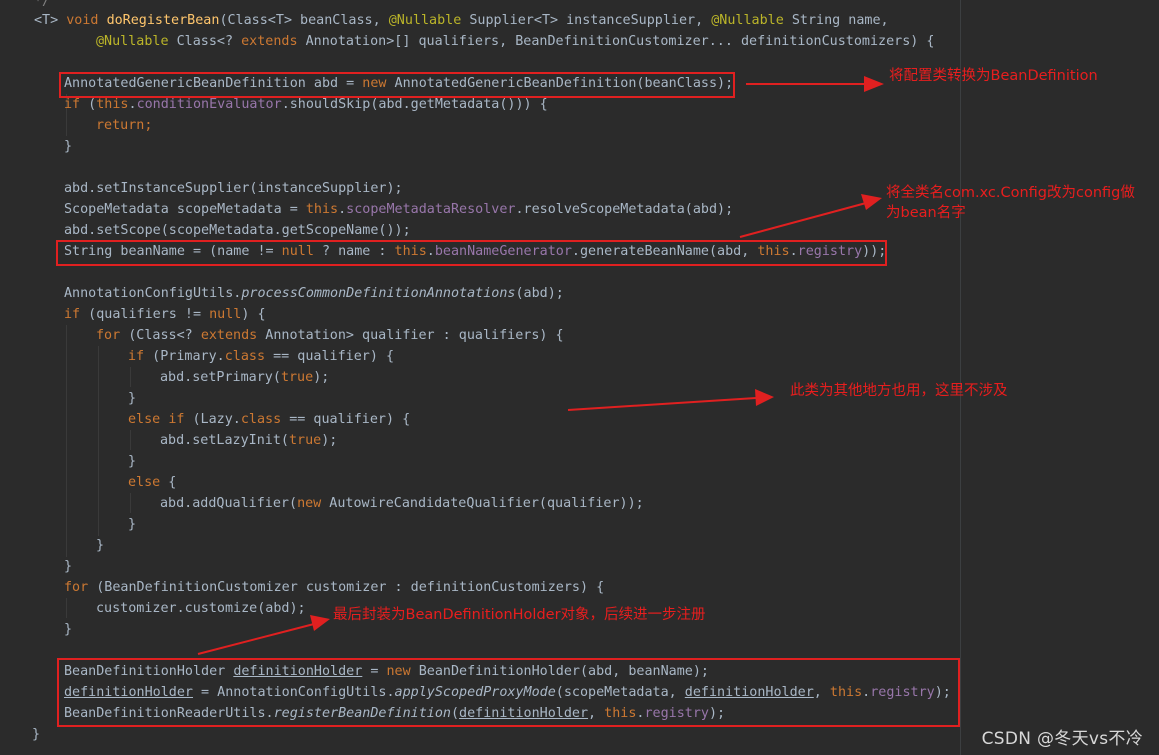 This screenshot has height=755, width=1159. What do you see at coordinates (926, 213) in the screenshot?
I see `annotation-note-line: 为bean名字` at bounding box center [926, 213].